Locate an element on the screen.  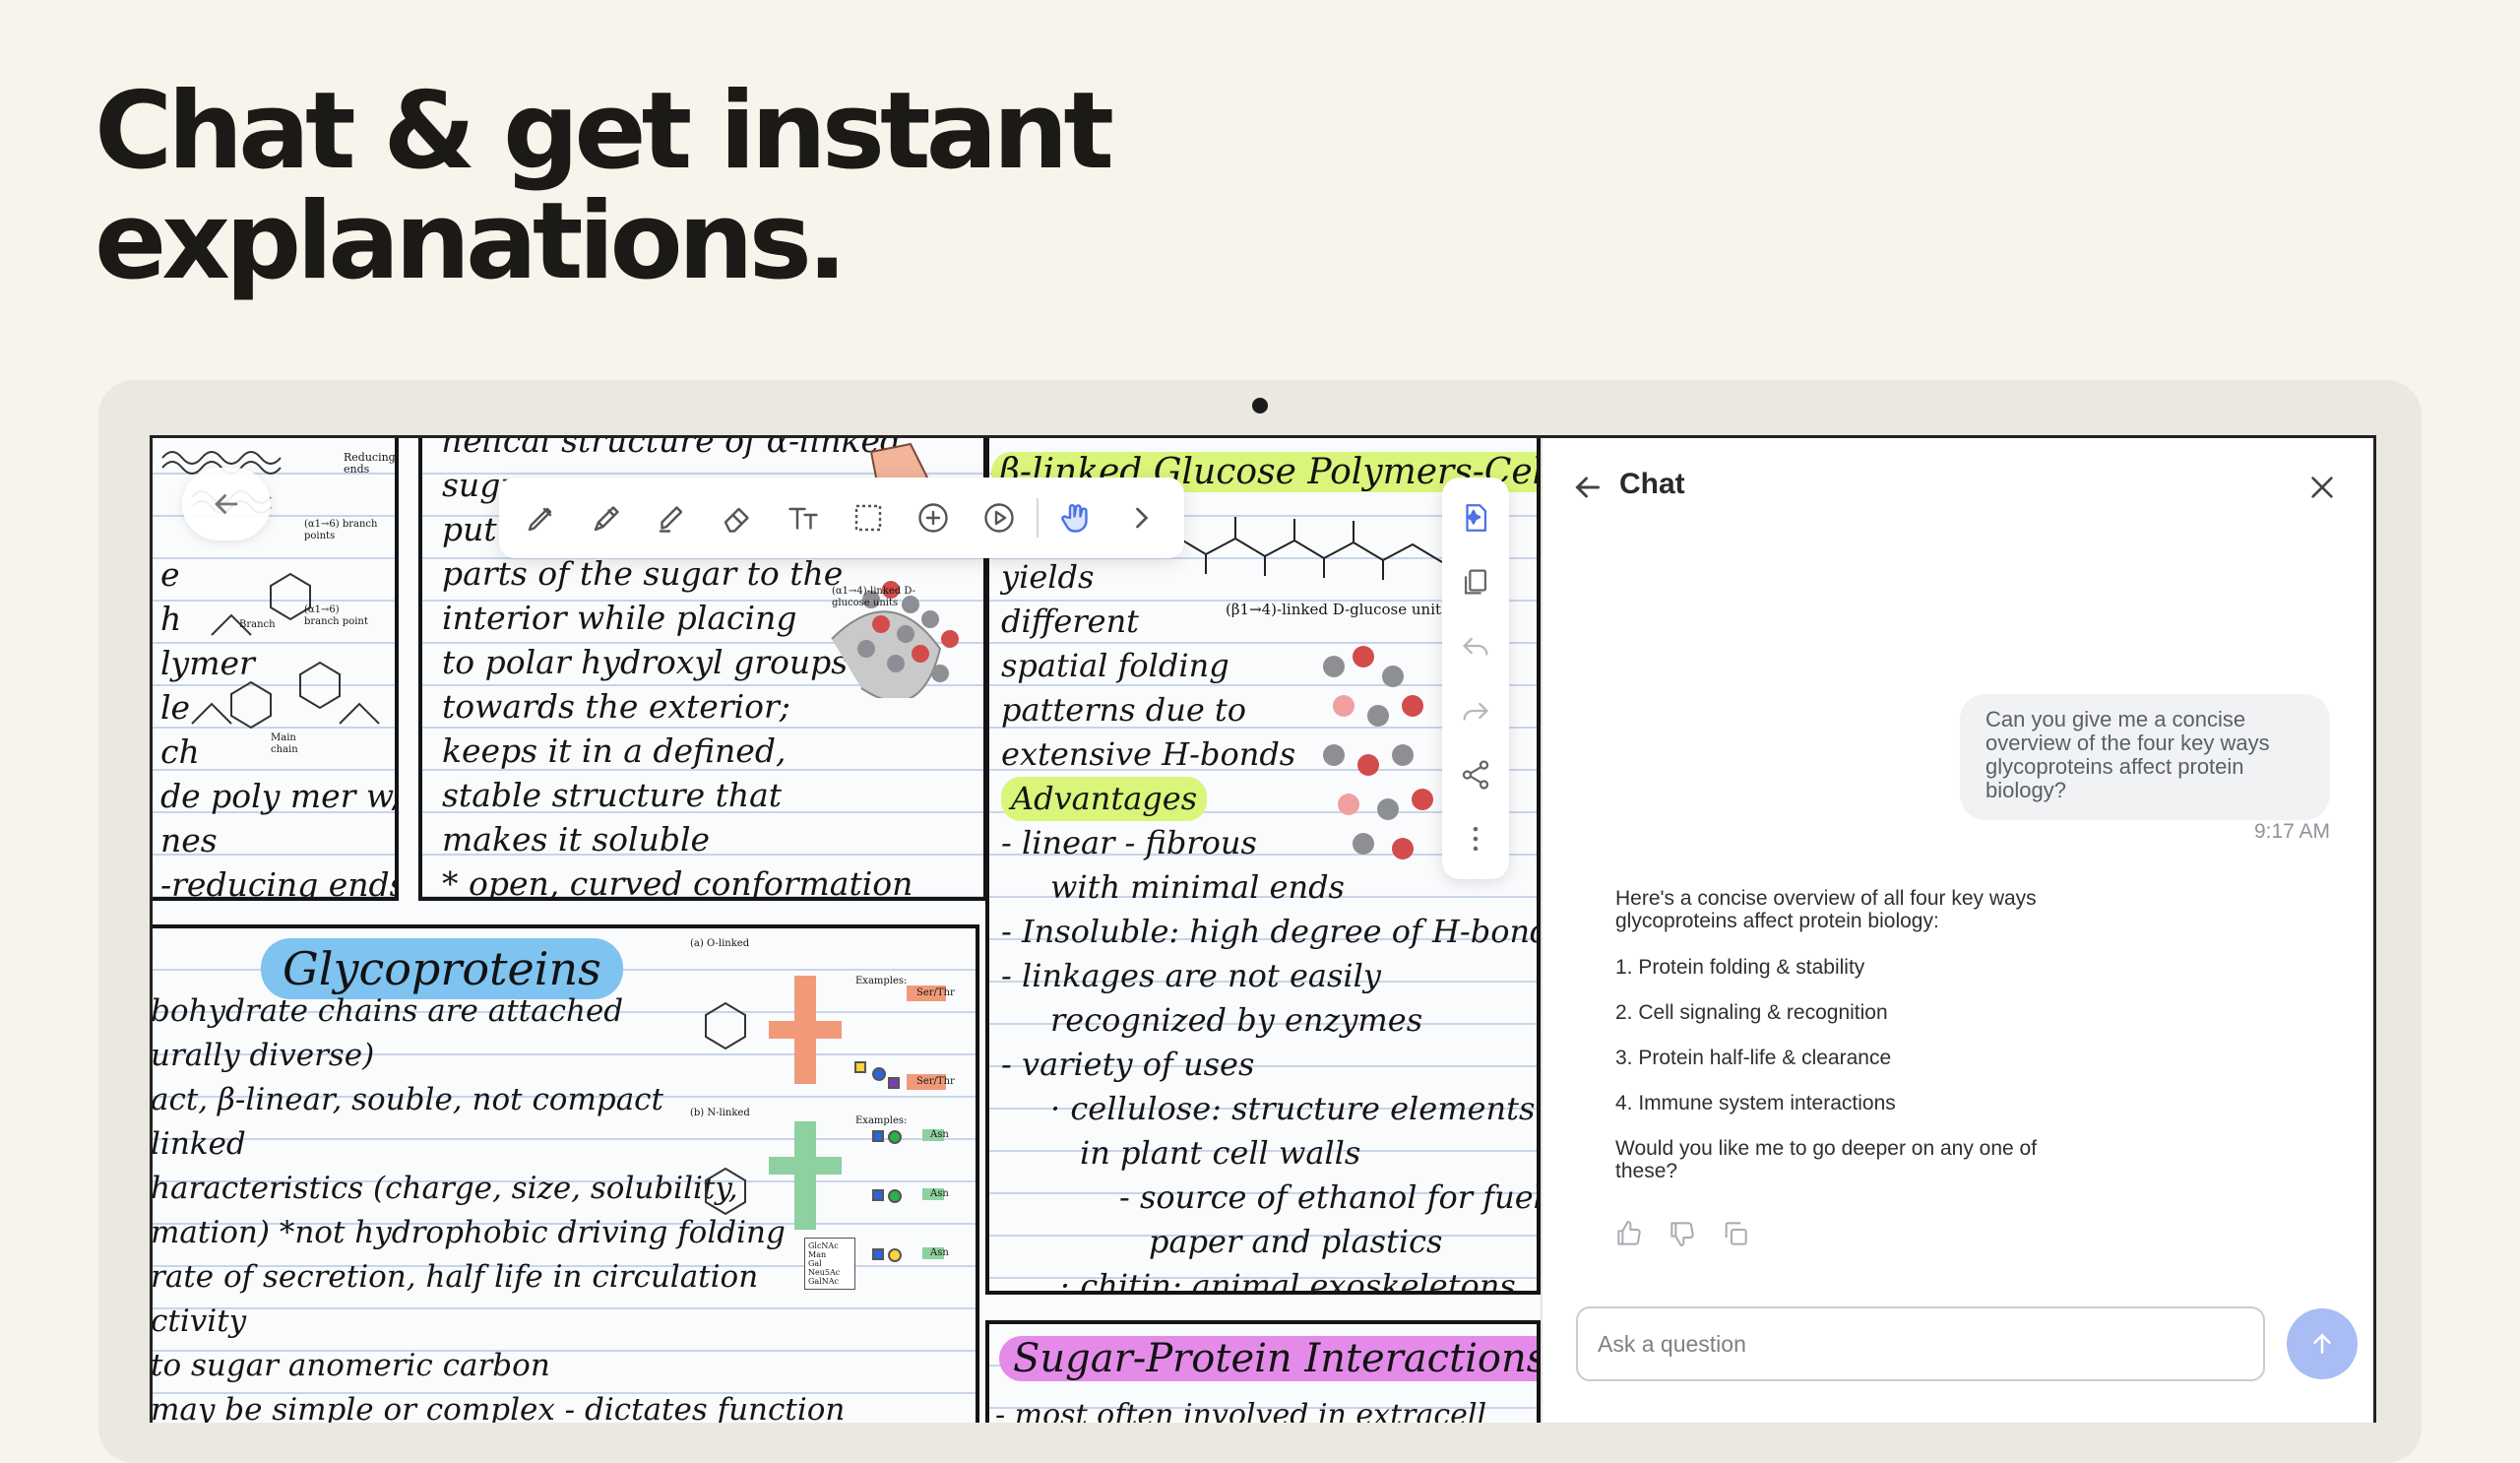
note-text-interactions: - most often involved in extracell is located at coordinates (1240, 1408).